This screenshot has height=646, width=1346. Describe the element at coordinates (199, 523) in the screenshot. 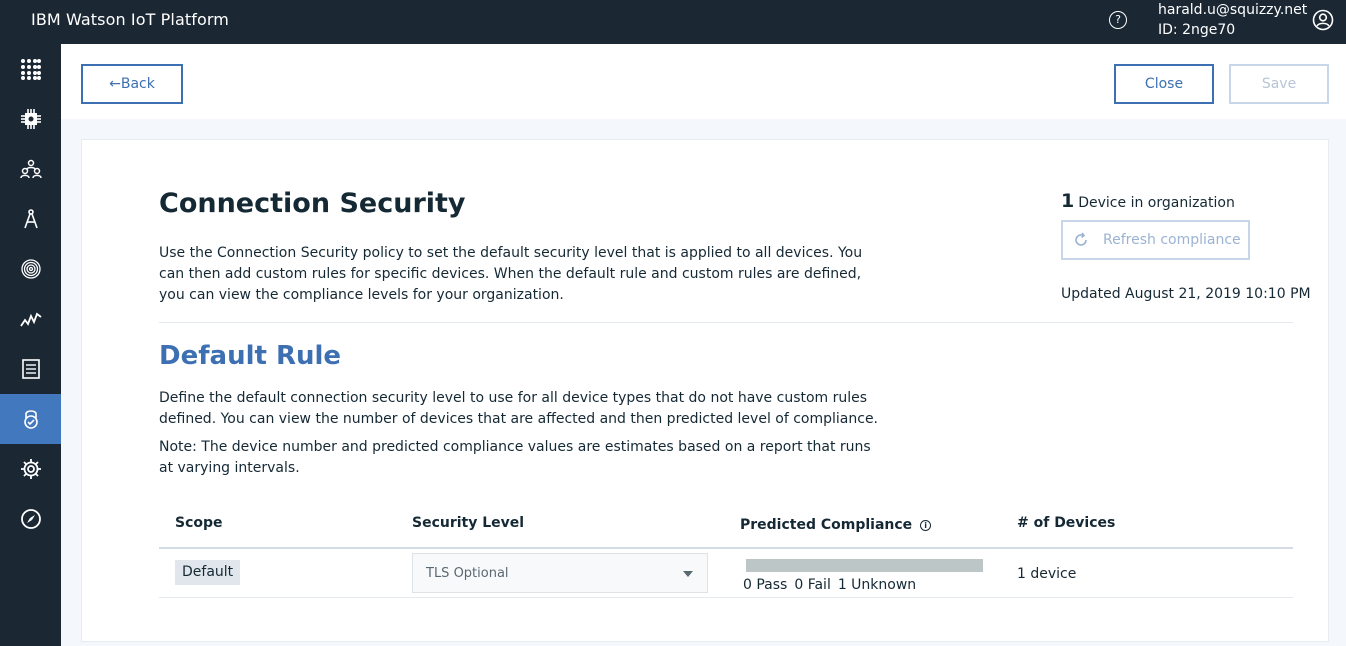

I see `column-header-scope: Scope` at that location.